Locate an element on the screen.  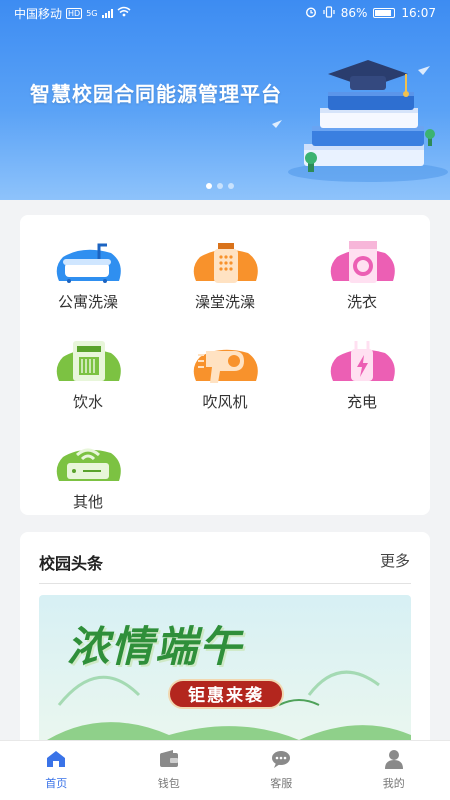
tab-profile: 我的 is located at coordinates (394, 770).